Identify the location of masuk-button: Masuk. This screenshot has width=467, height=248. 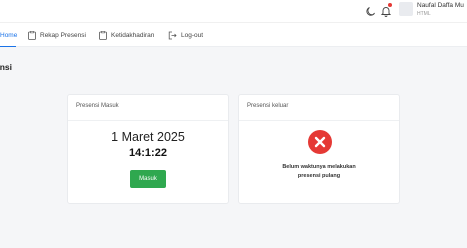
(148, 179).